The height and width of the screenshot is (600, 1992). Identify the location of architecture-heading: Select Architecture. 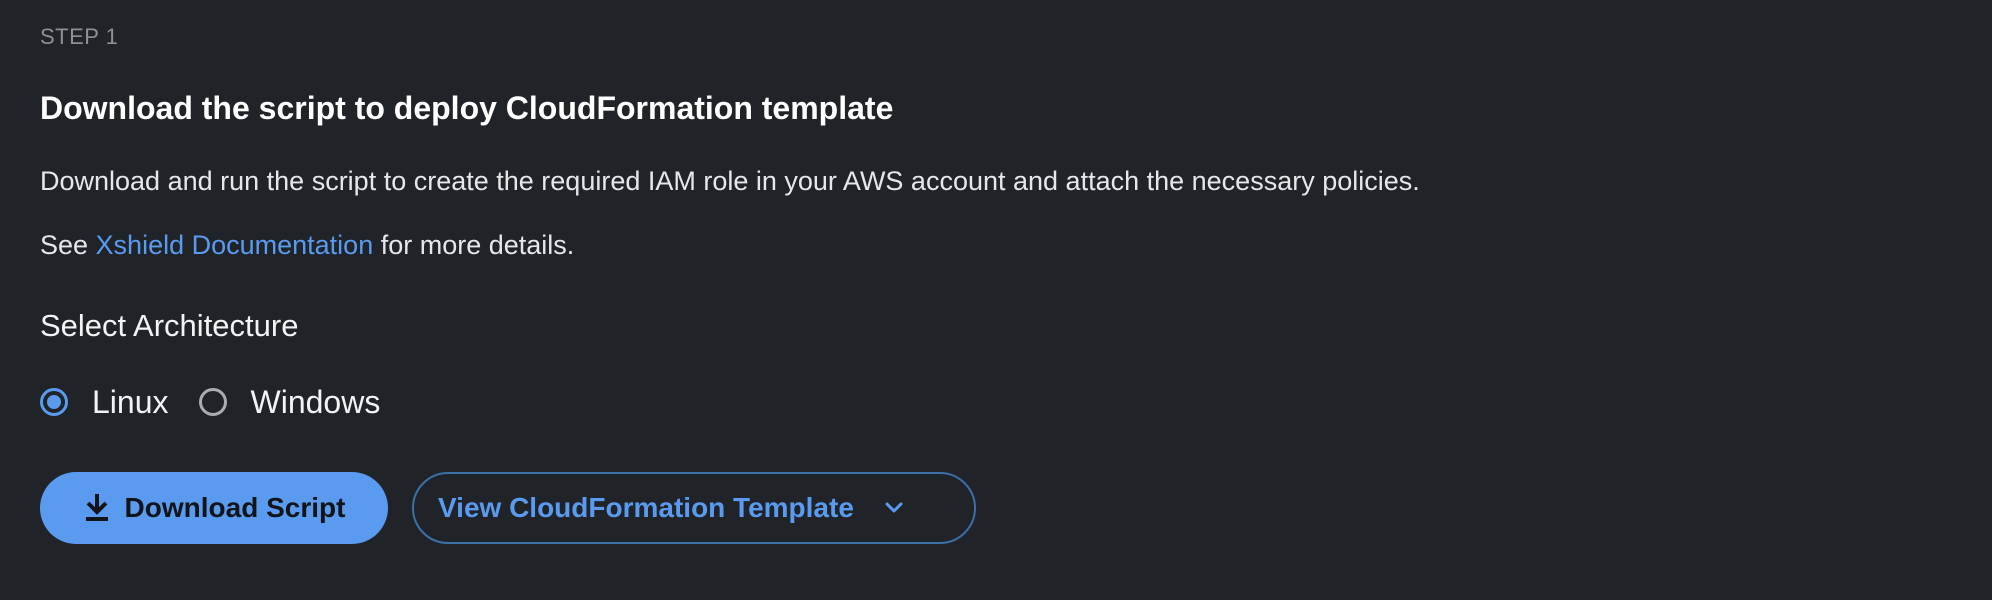
(169, 325).